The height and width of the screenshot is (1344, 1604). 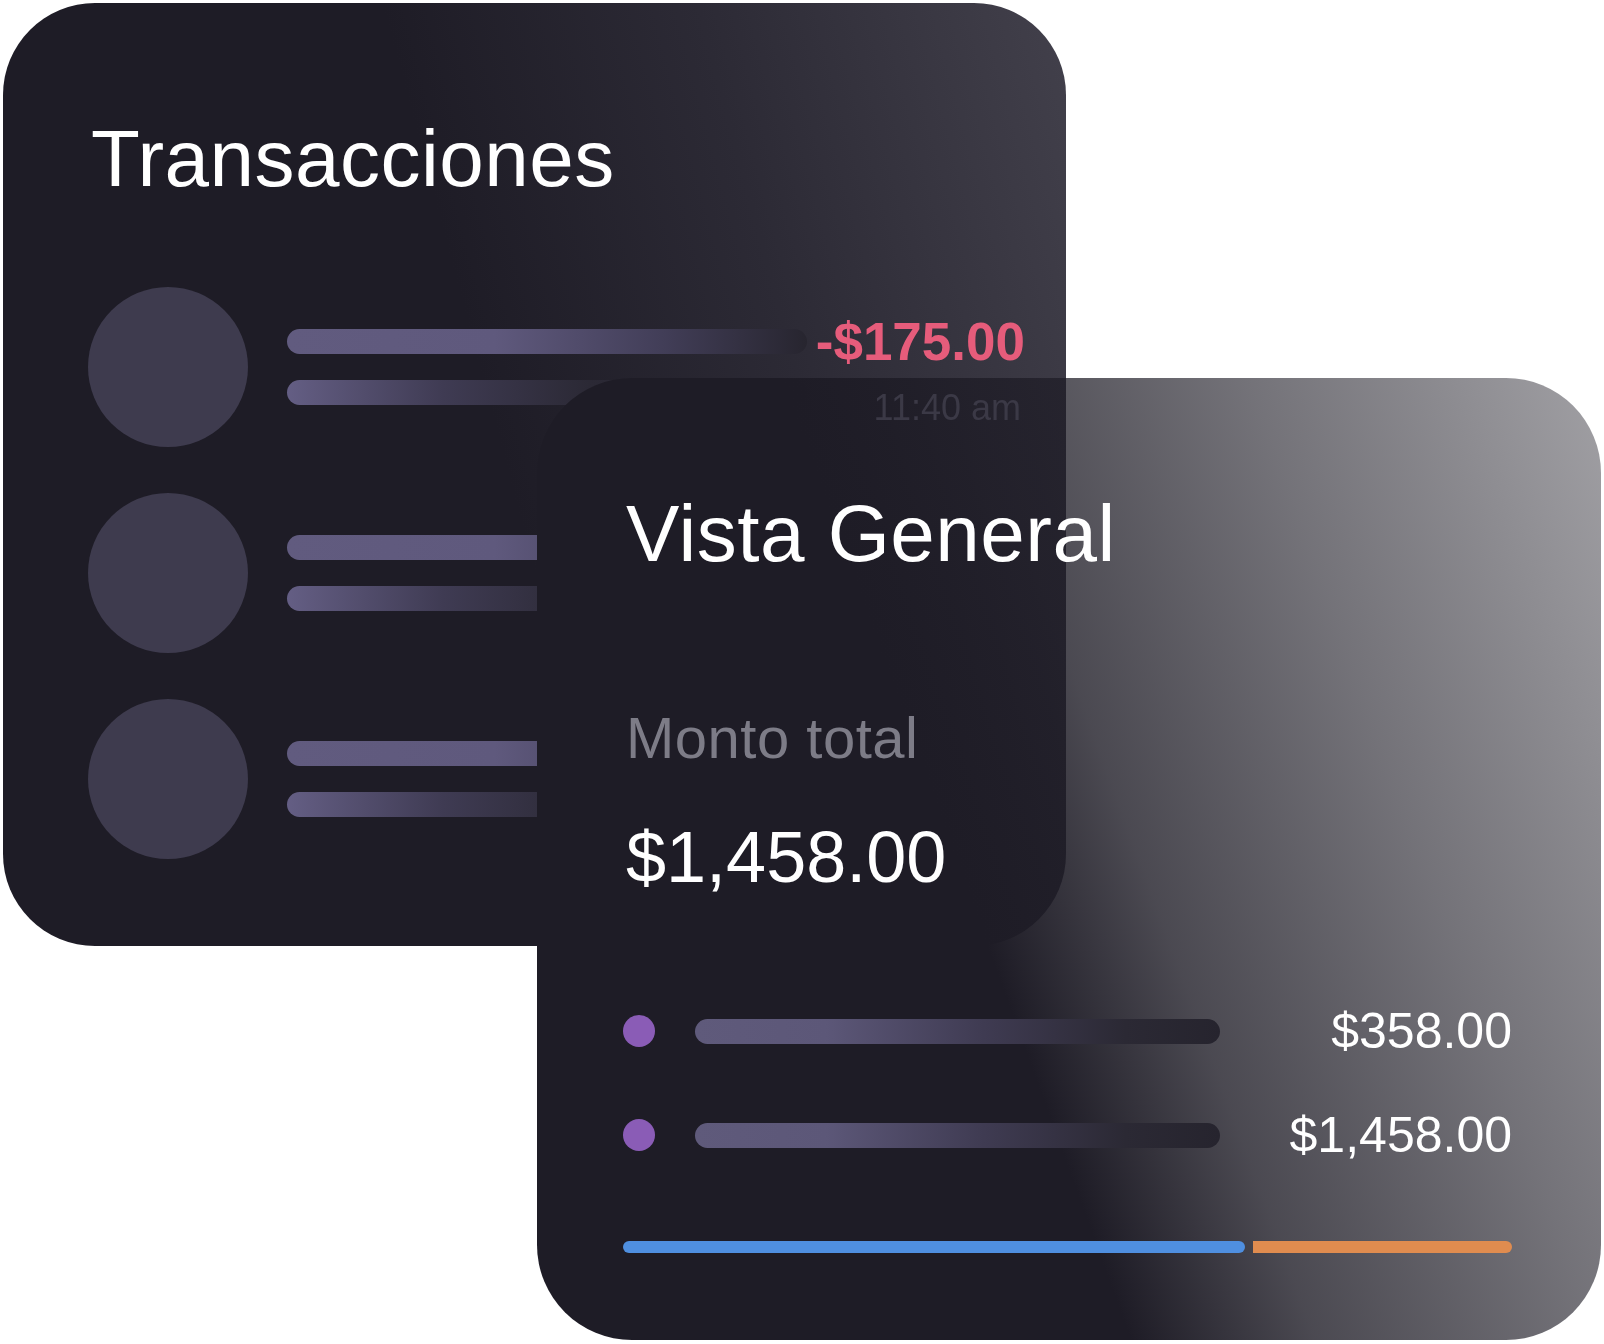 I want to click on card-title: Vista General, so click(x=871, y=534).